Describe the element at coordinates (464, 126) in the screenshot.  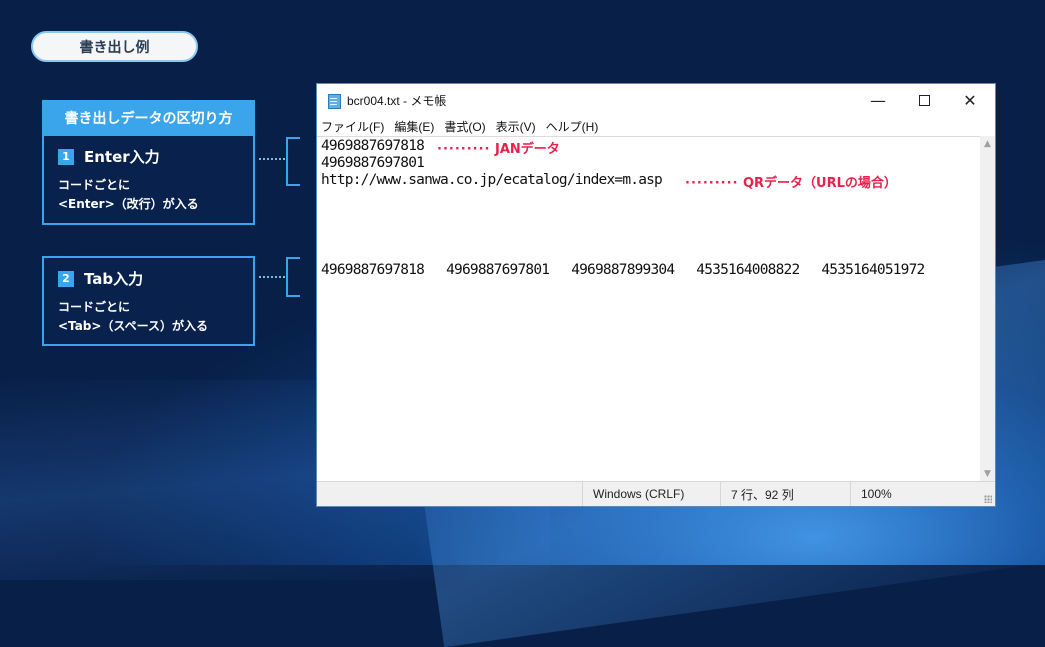
I see `menu-format: 書式(O)` at that location.